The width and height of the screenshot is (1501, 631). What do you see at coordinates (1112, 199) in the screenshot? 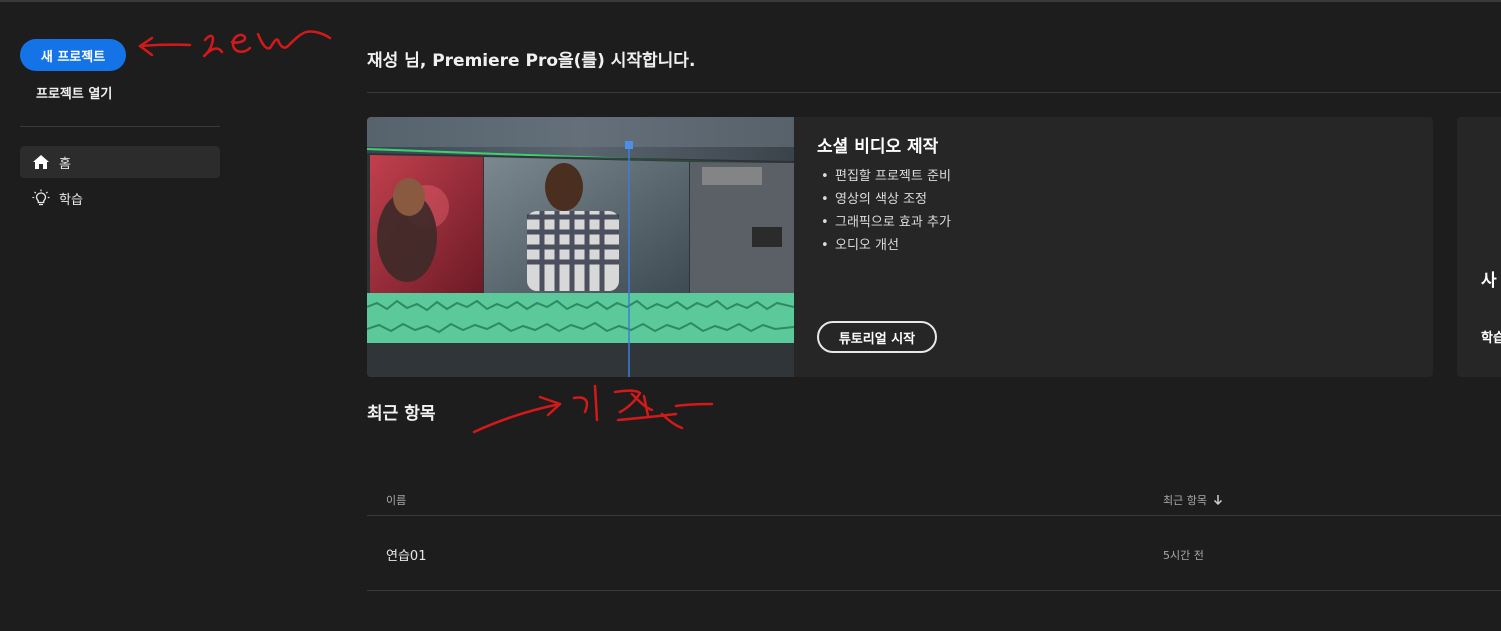
I see `list-item: 영상의 색상 조정` at bounding box center [1112, 199].